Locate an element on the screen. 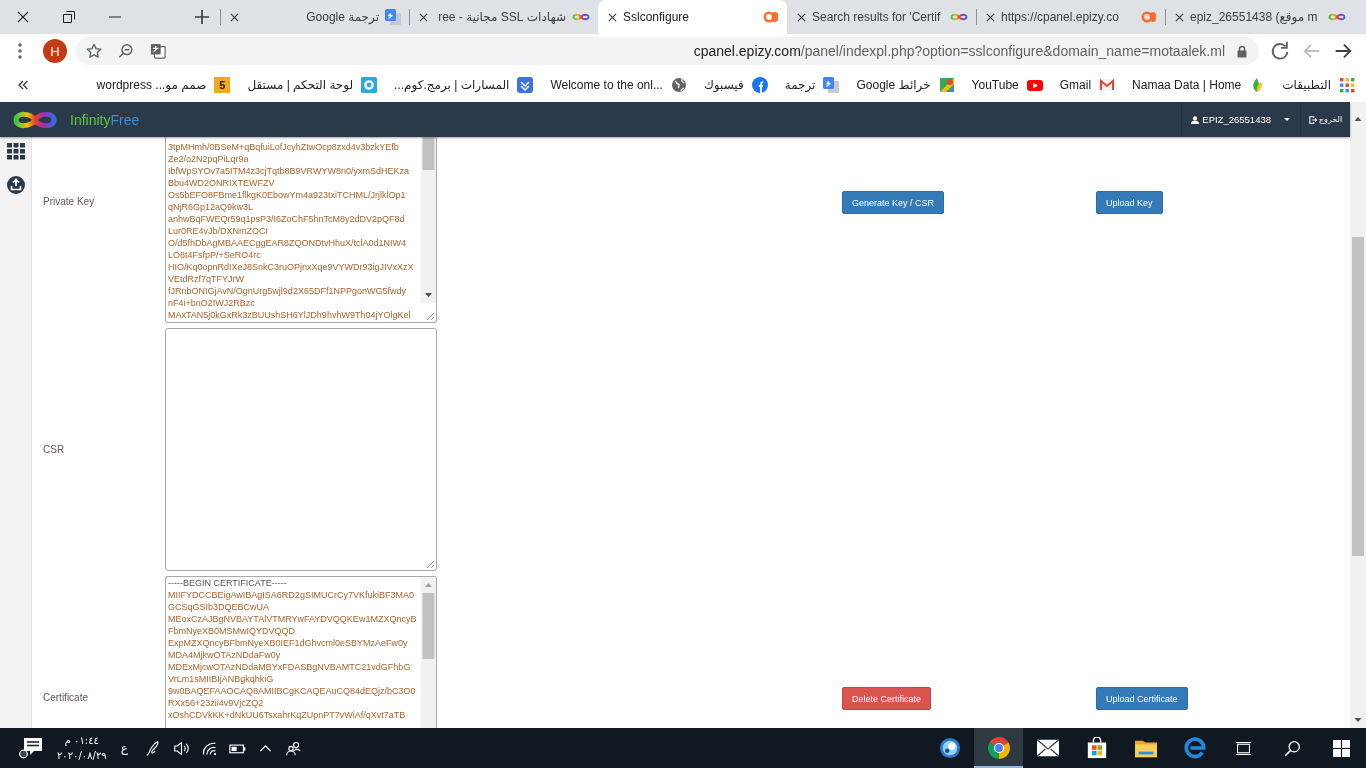 This screenshot has width=1366, height=768. bookmark: Namaa Data | Home is located at coordinates (1199, 85).